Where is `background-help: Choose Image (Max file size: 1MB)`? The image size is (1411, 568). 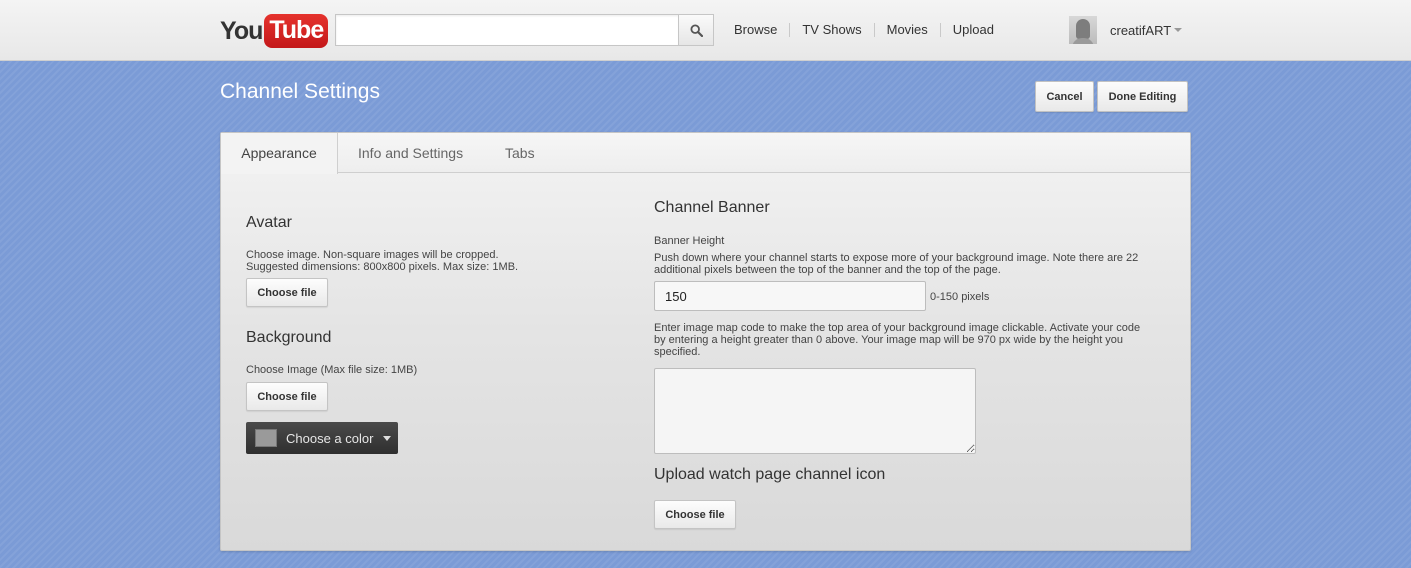 background-help: Choose Image (Max file size: 1MB) is located at coordinates (332, 370).